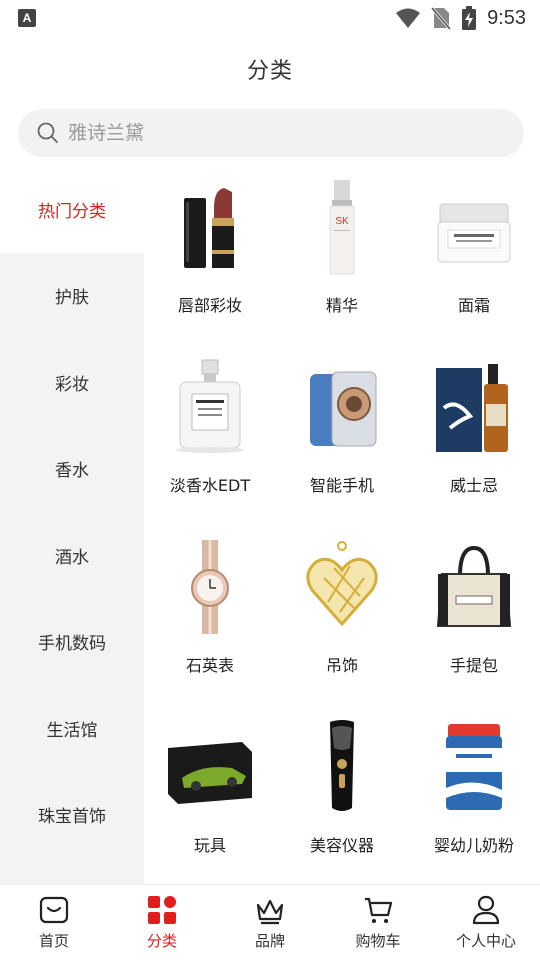 The height and width of the screenshot is (960, 540). I want to click on category-tile-toys: 玩具, so click(210, 796).